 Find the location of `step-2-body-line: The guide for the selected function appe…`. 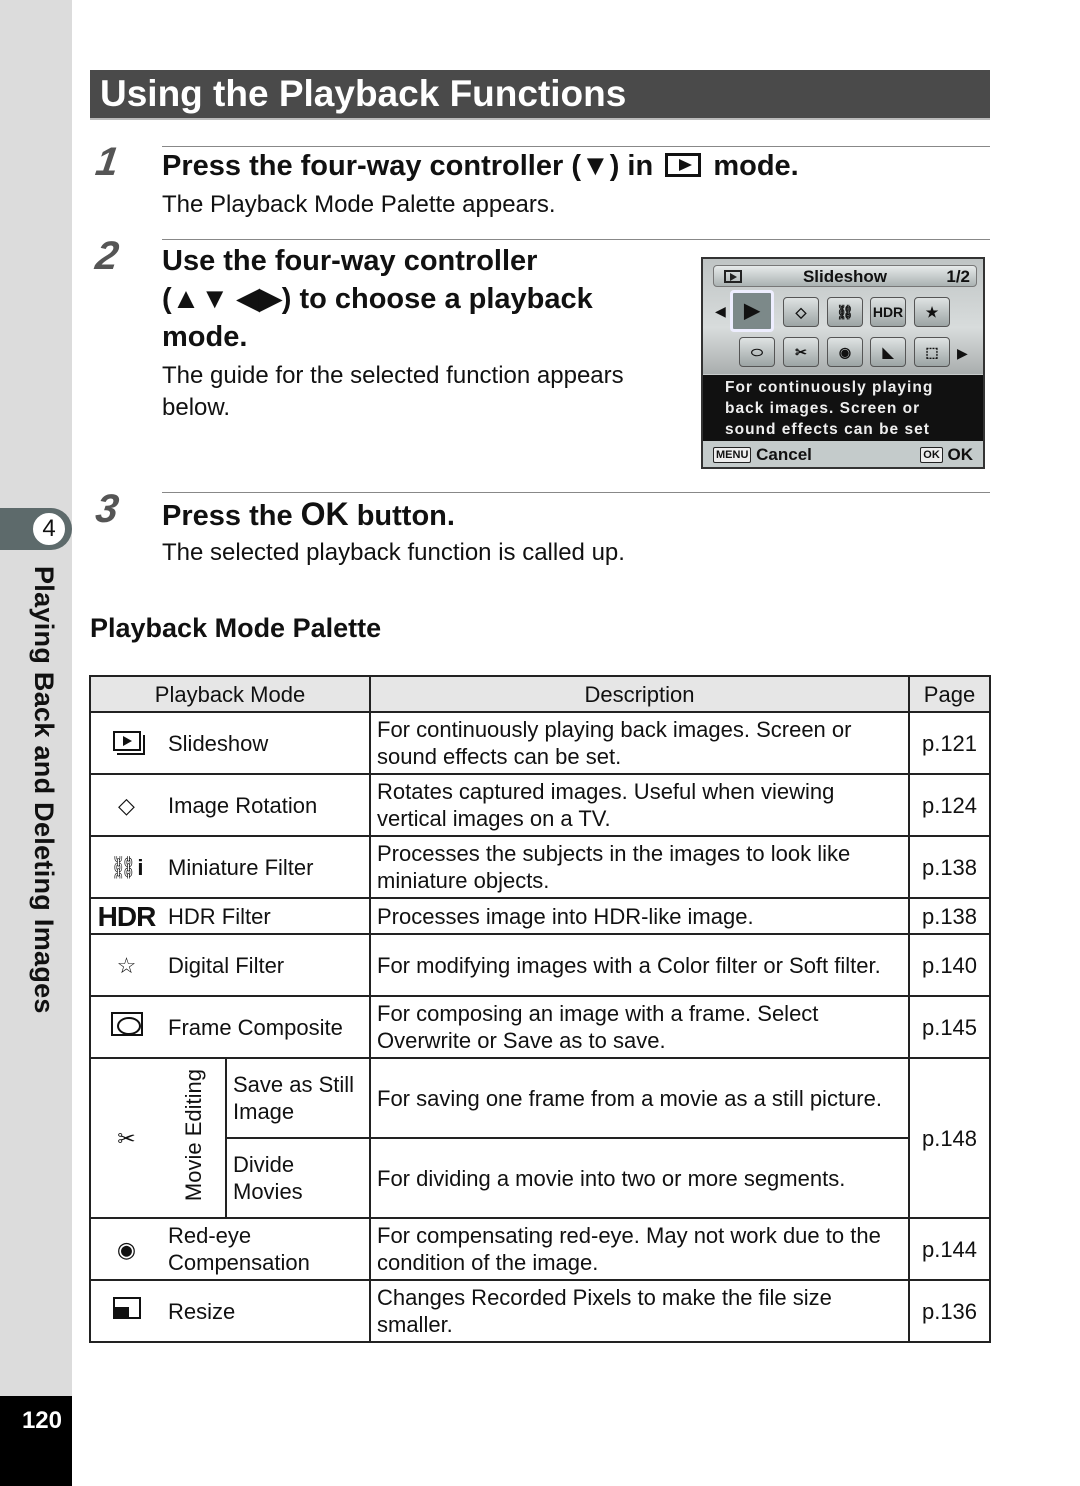

step-2-body-line: The guide for the selected function appe… is located at coordinates (393, 375).